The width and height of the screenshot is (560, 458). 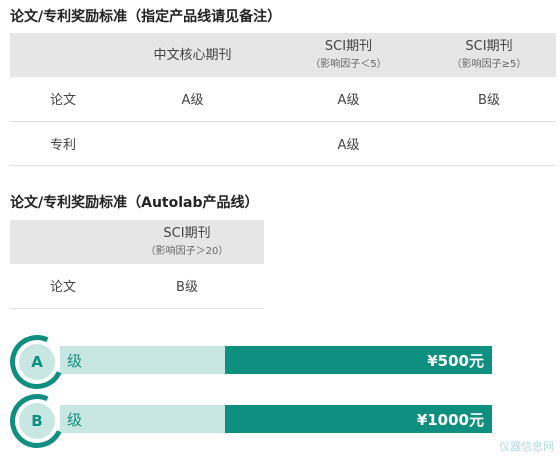 I want to click on header-cell-sci-gt20: SCI期刊 （影响因子＞20）, so click(x=187, y=242).